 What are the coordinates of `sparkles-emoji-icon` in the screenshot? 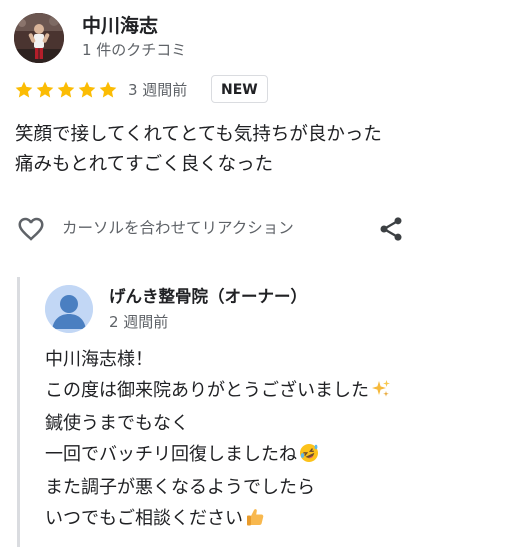 It's located at (381, 394).